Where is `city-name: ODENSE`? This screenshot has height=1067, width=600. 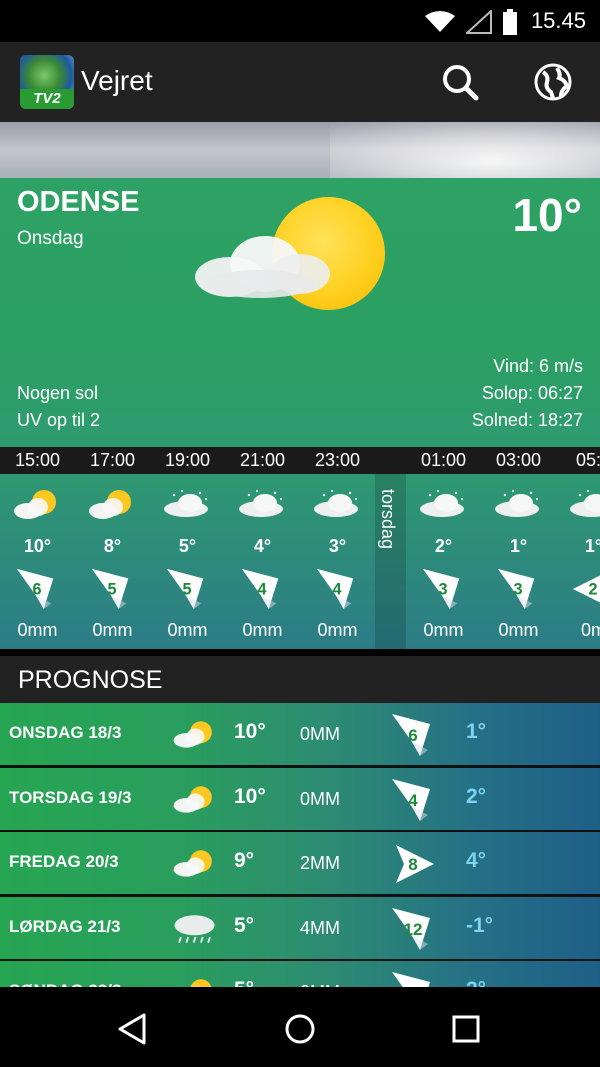 city-name: ODENSE is located at coordinates (78, 202).